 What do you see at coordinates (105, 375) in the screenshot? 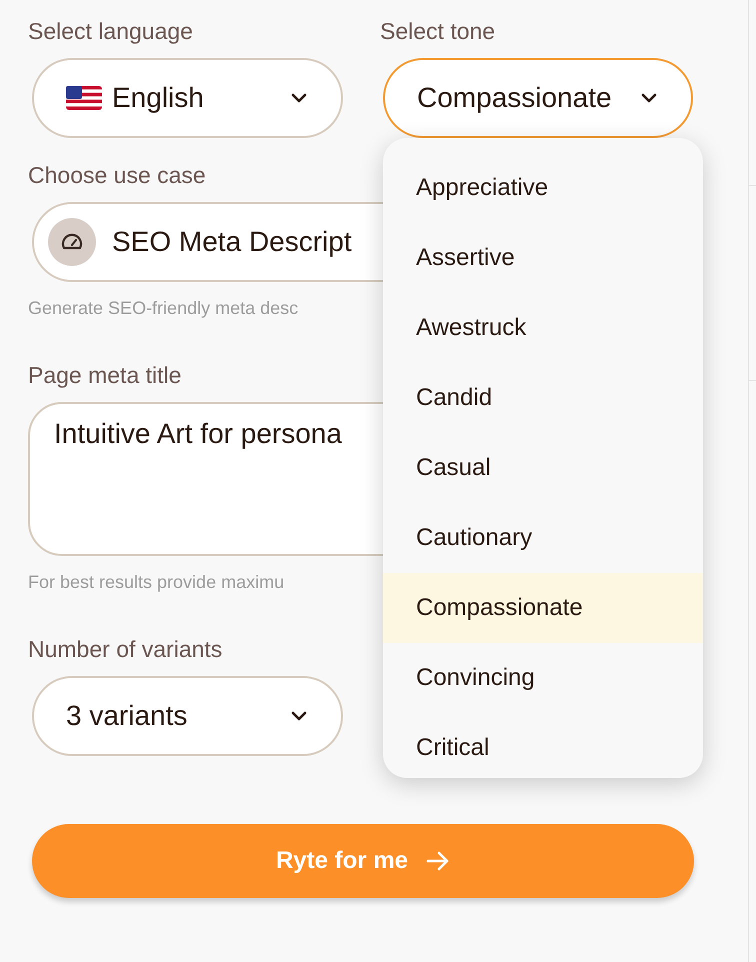
I see `field-label: Page meta title` at bounding box center [105, 375].